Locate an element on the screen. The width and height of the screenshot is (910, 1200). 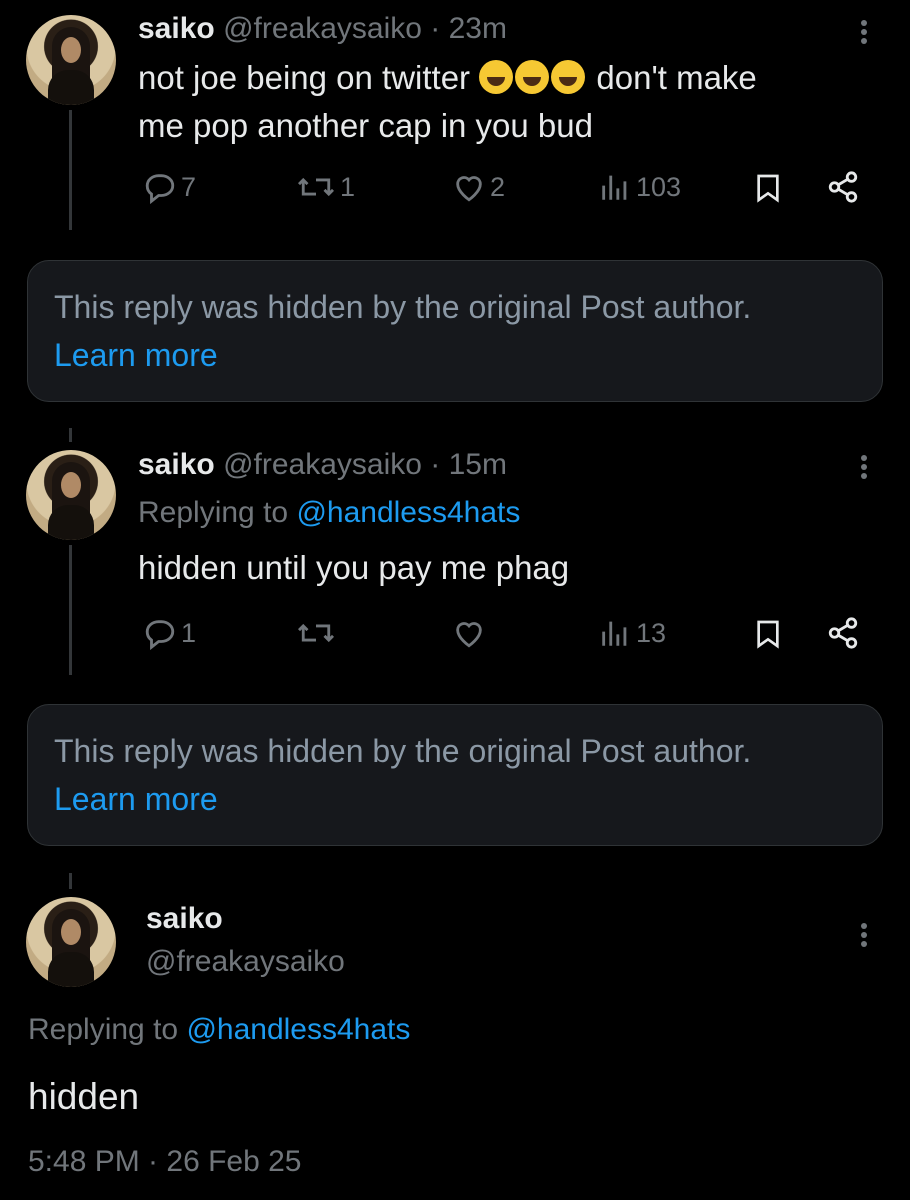
post-text-part: don't make is located at coordinates (676, 77).